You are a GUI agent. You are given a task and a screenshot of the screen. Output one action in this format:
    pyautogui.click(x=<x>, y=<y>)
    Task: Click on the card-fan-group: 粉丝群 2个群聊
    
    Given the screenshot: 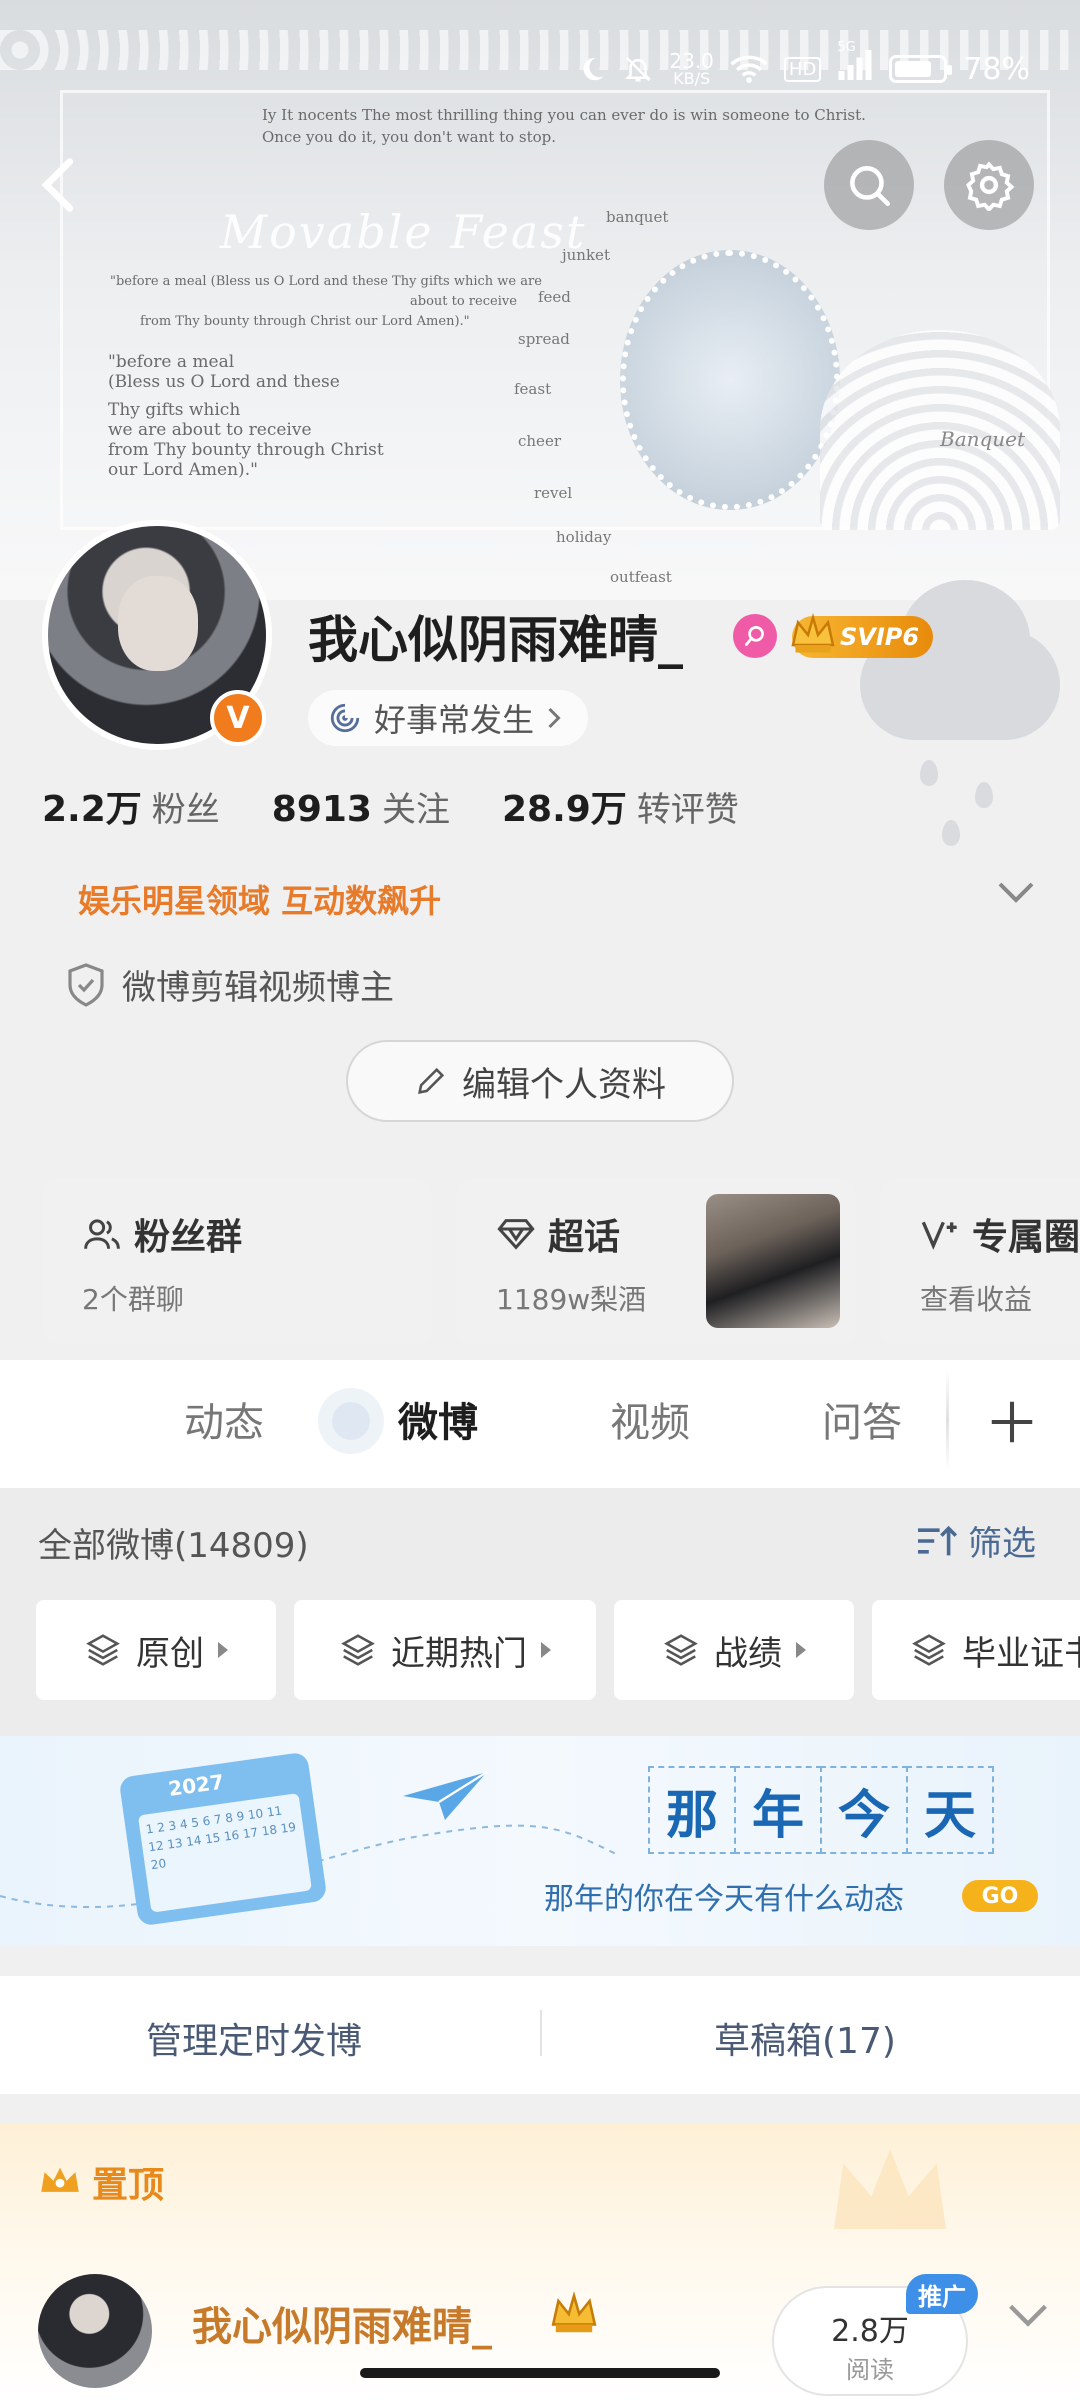 What is the action you would take?
    pyautogui.click(x=237, y=1261)
    